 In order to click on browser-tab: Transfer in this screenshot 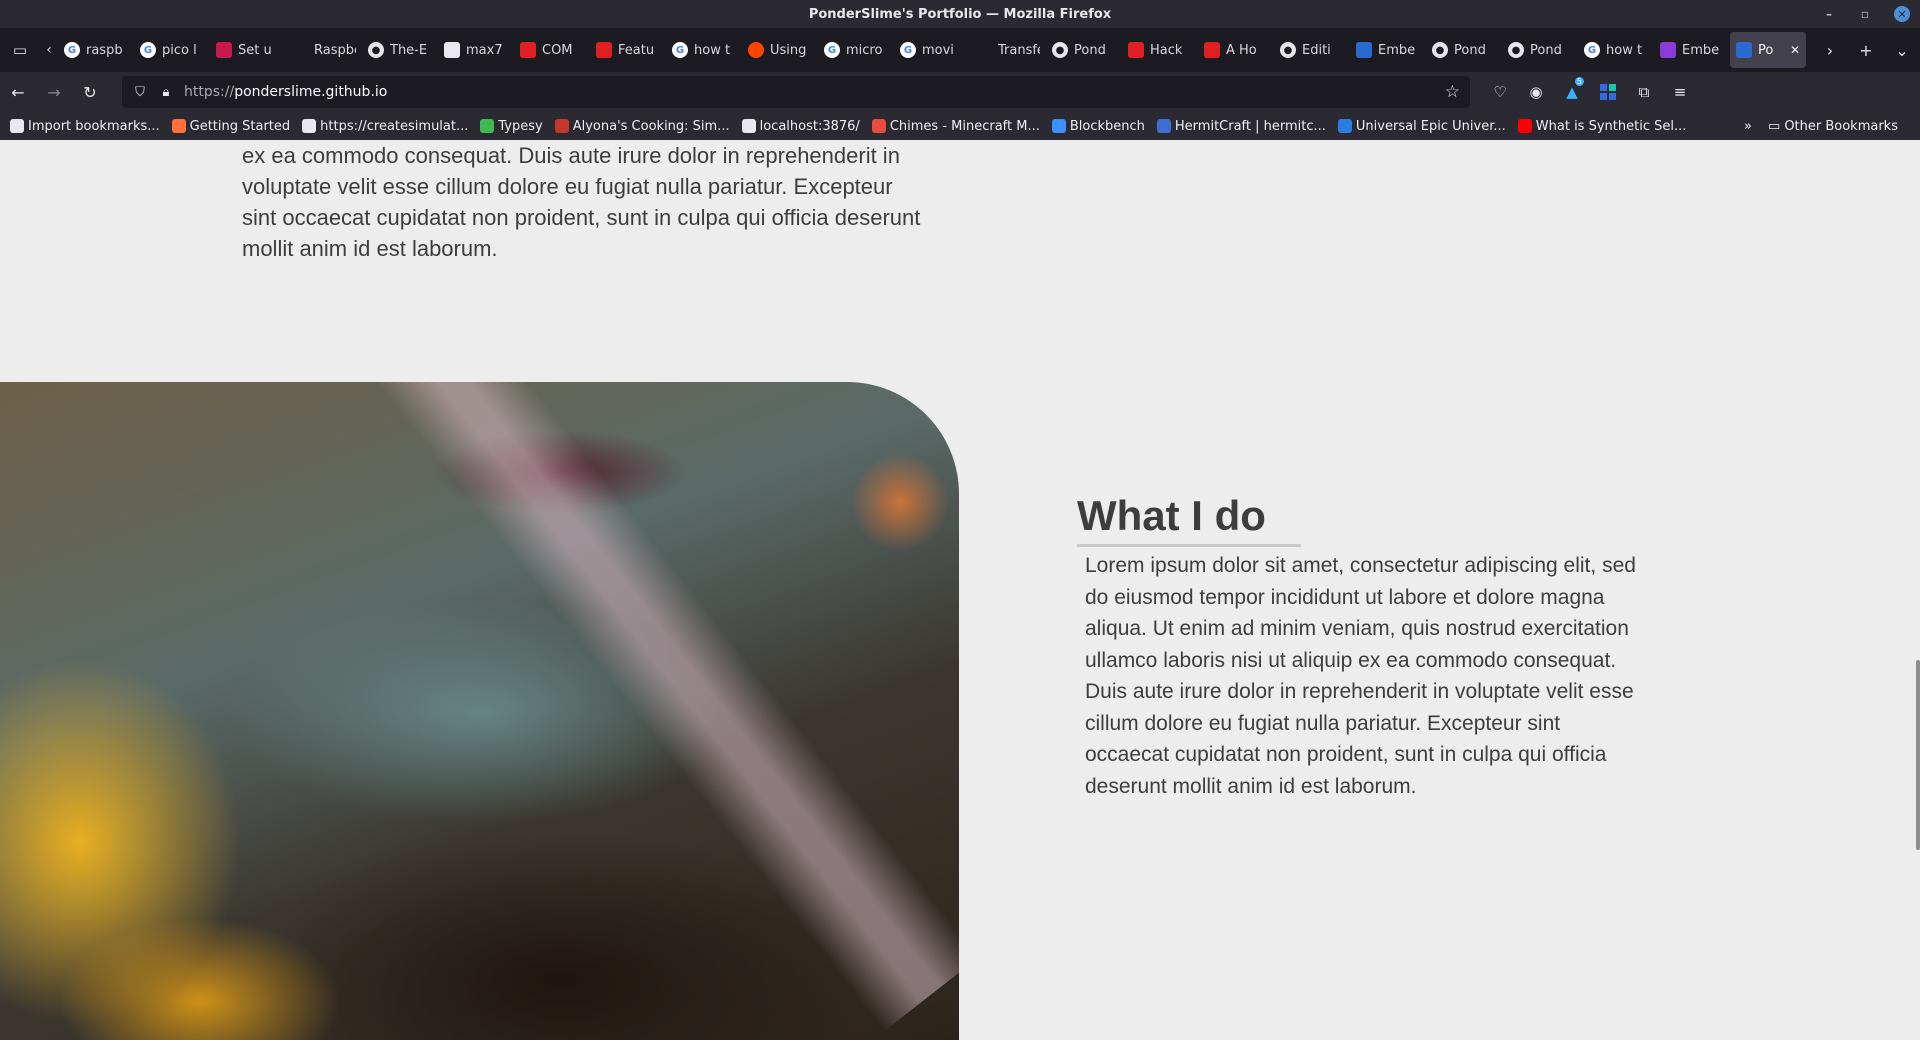, I will do `click(1008, 50)`.